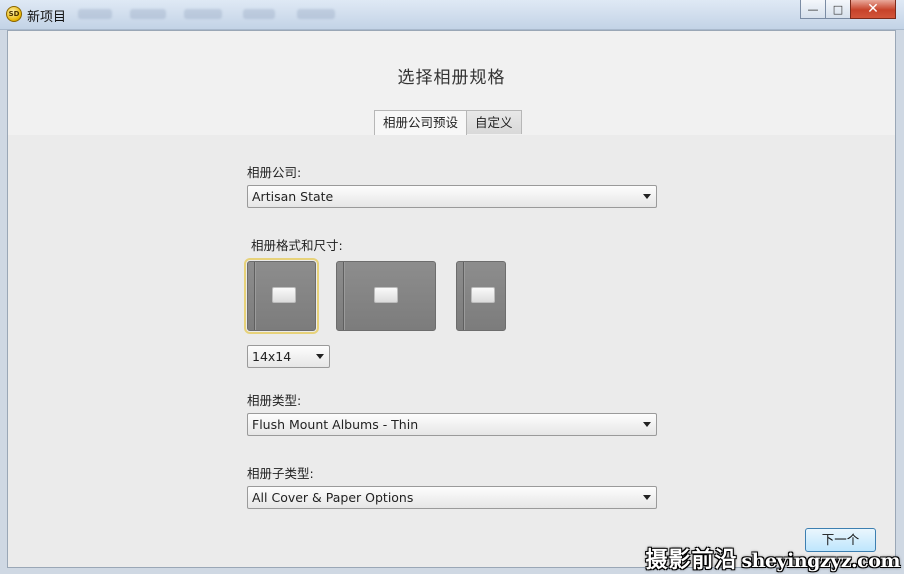  I want to click on album-subtype-label: 相册子类型:, so click(280, 473).